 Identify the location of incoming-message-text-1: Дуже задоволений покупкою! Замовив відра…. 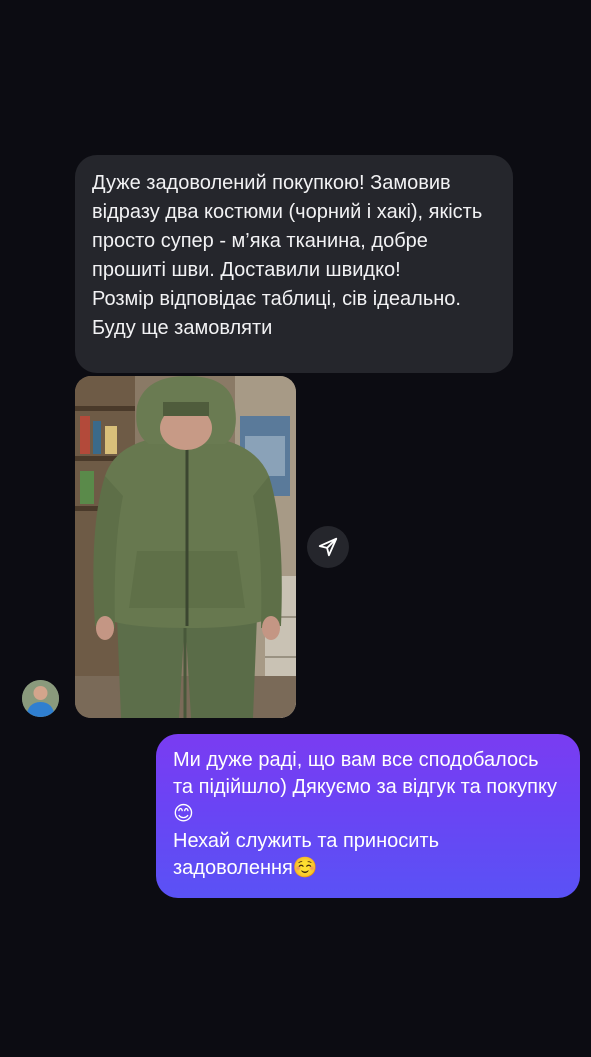
(287, 226).